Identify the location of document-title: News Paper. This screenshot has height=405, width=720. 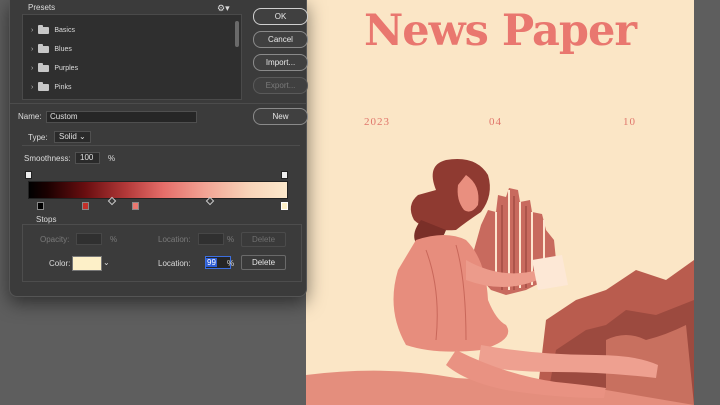
(500, 31).